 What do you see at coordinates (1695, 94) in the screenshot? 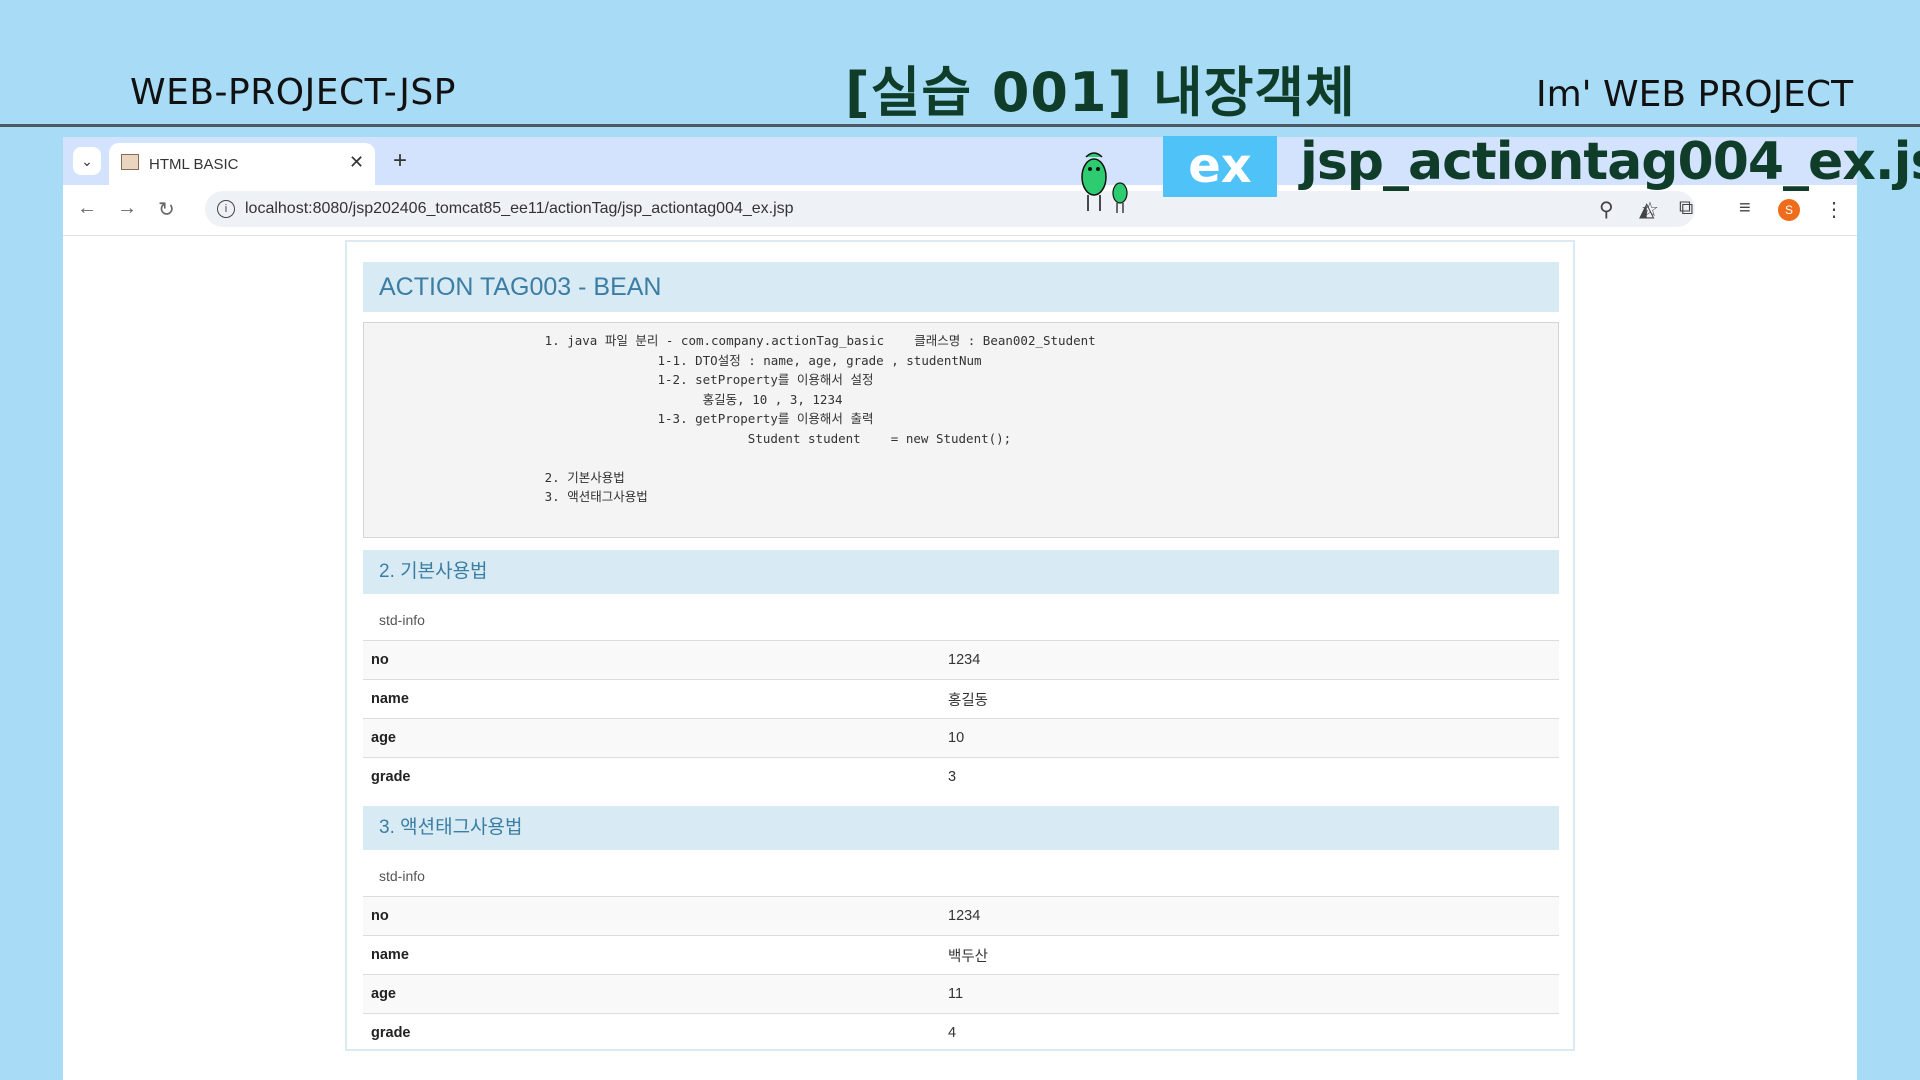
I see `slide-right-title: Im' WEB PROJECT` at bounding box center [1695, 94].